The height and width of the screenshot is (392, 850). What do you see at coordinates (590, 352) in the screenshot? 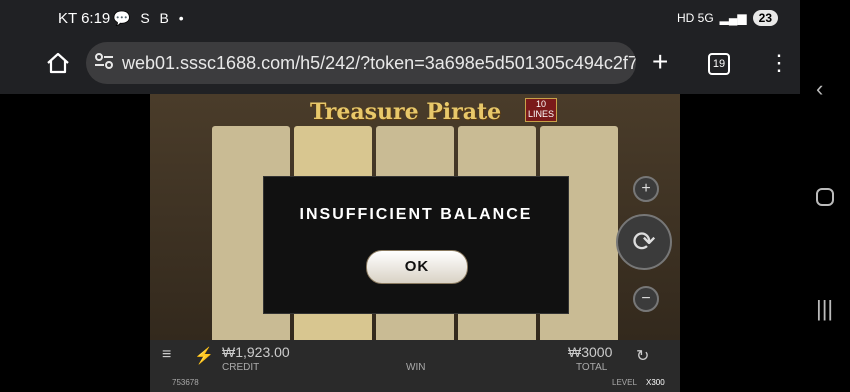
I see `total-value: ₩3000` at bounding box center [590, 352].